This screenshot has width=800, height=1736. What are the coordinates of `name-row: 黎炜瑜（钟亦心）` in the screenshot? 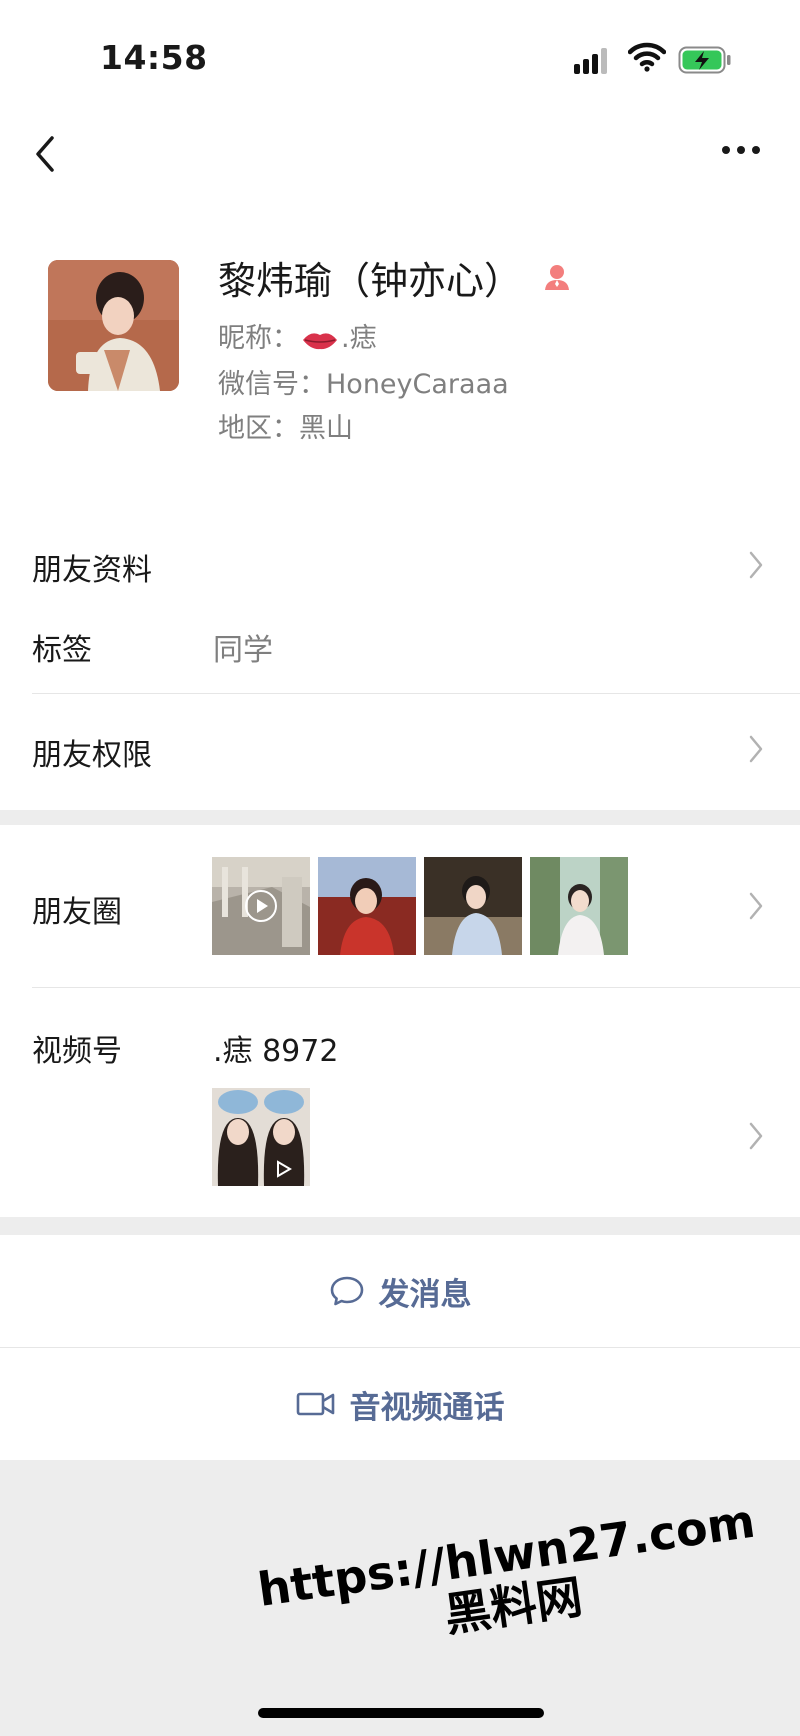 It's located at (395, 277).